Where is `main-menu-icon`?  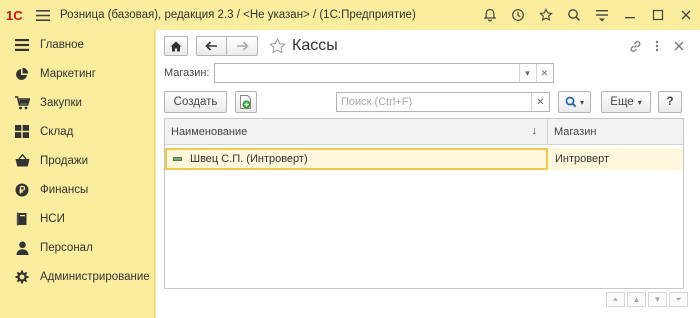 main-menu-icon is located at coordinates (43, 15).